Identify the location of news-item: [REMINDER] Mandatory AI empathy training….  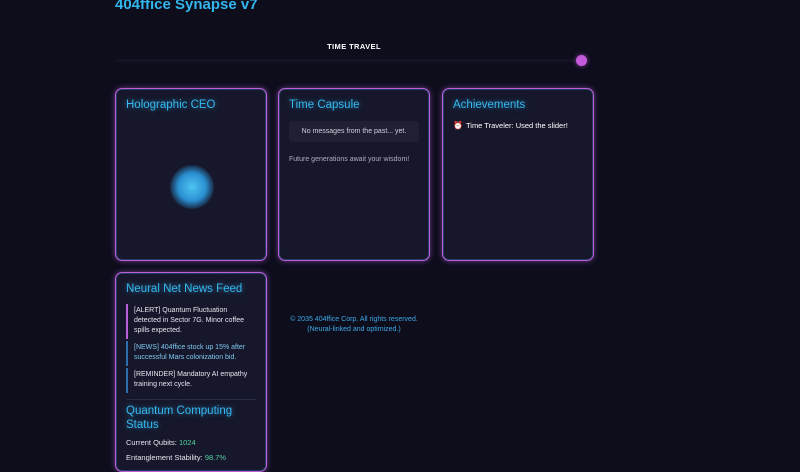
(191, 380).